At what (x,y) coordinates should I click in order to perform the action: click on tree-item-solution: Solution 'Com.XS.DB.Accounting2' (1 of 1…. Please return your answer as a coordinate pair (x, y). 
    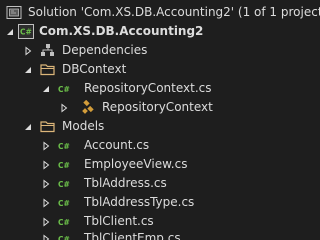
    Looking at the image, I should click on (160, 12).